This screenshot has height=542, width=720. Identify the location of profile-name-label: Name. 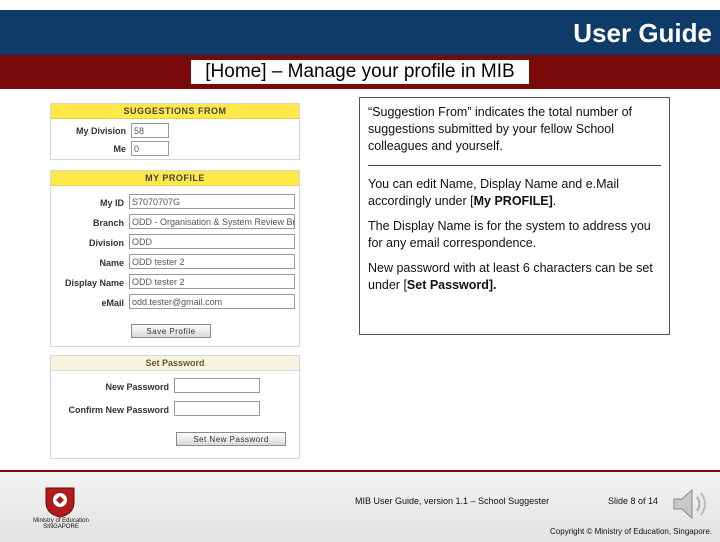
(111, 263).